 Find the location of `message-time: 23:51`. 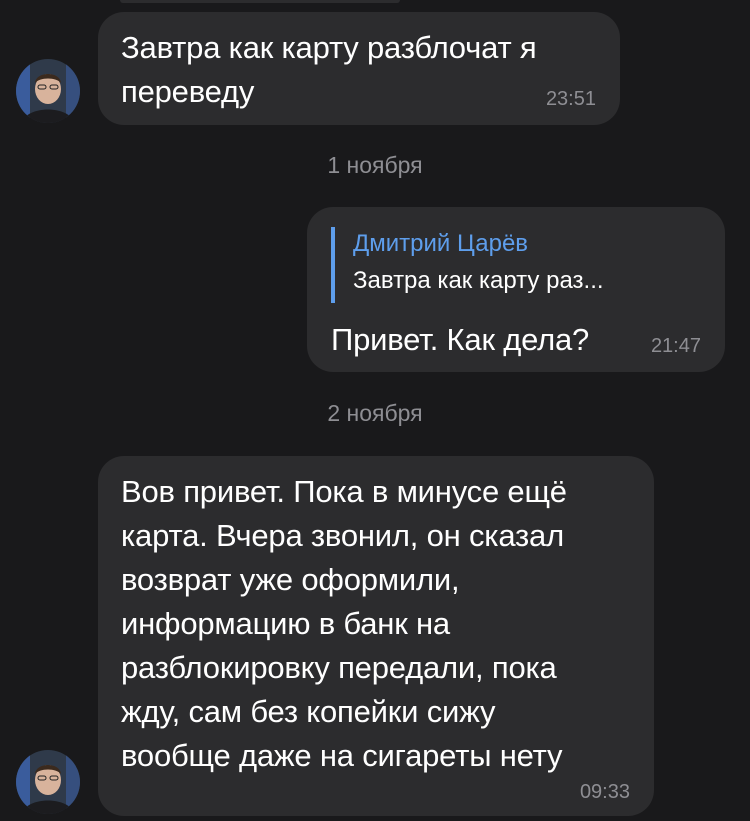

message-time: 23:51 is located at coordinates (570, 99).